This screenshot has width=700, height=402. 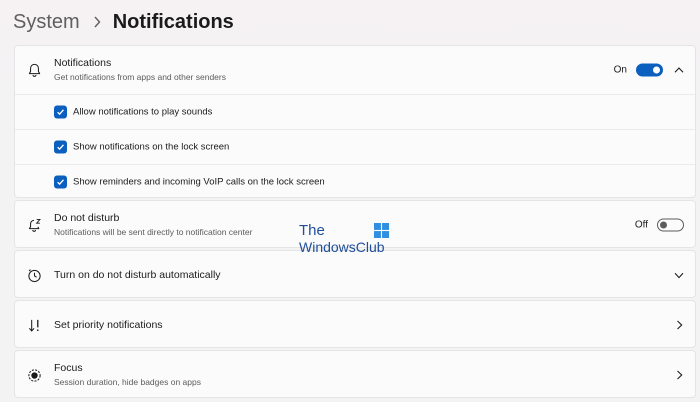 I want to click on chevron-down-icon, so click(x=679, y=275).